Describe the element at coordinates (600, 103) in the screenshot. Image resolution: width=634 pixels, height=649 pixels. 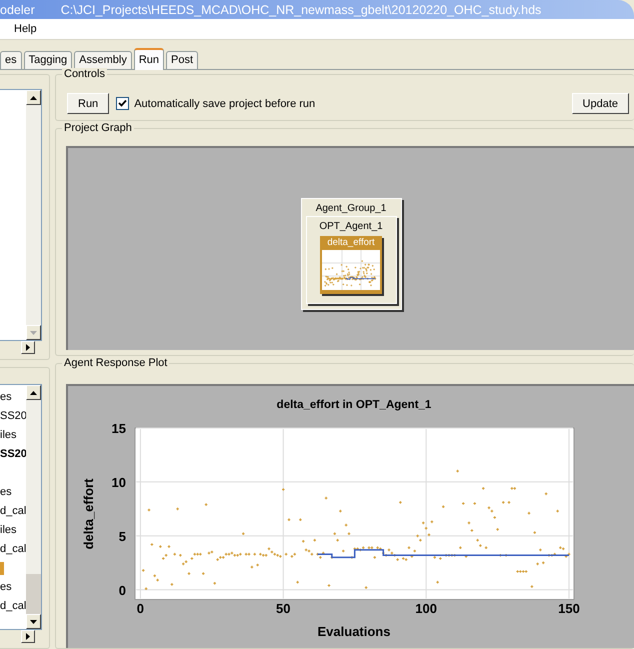
I see `update-button: Update` at that location.